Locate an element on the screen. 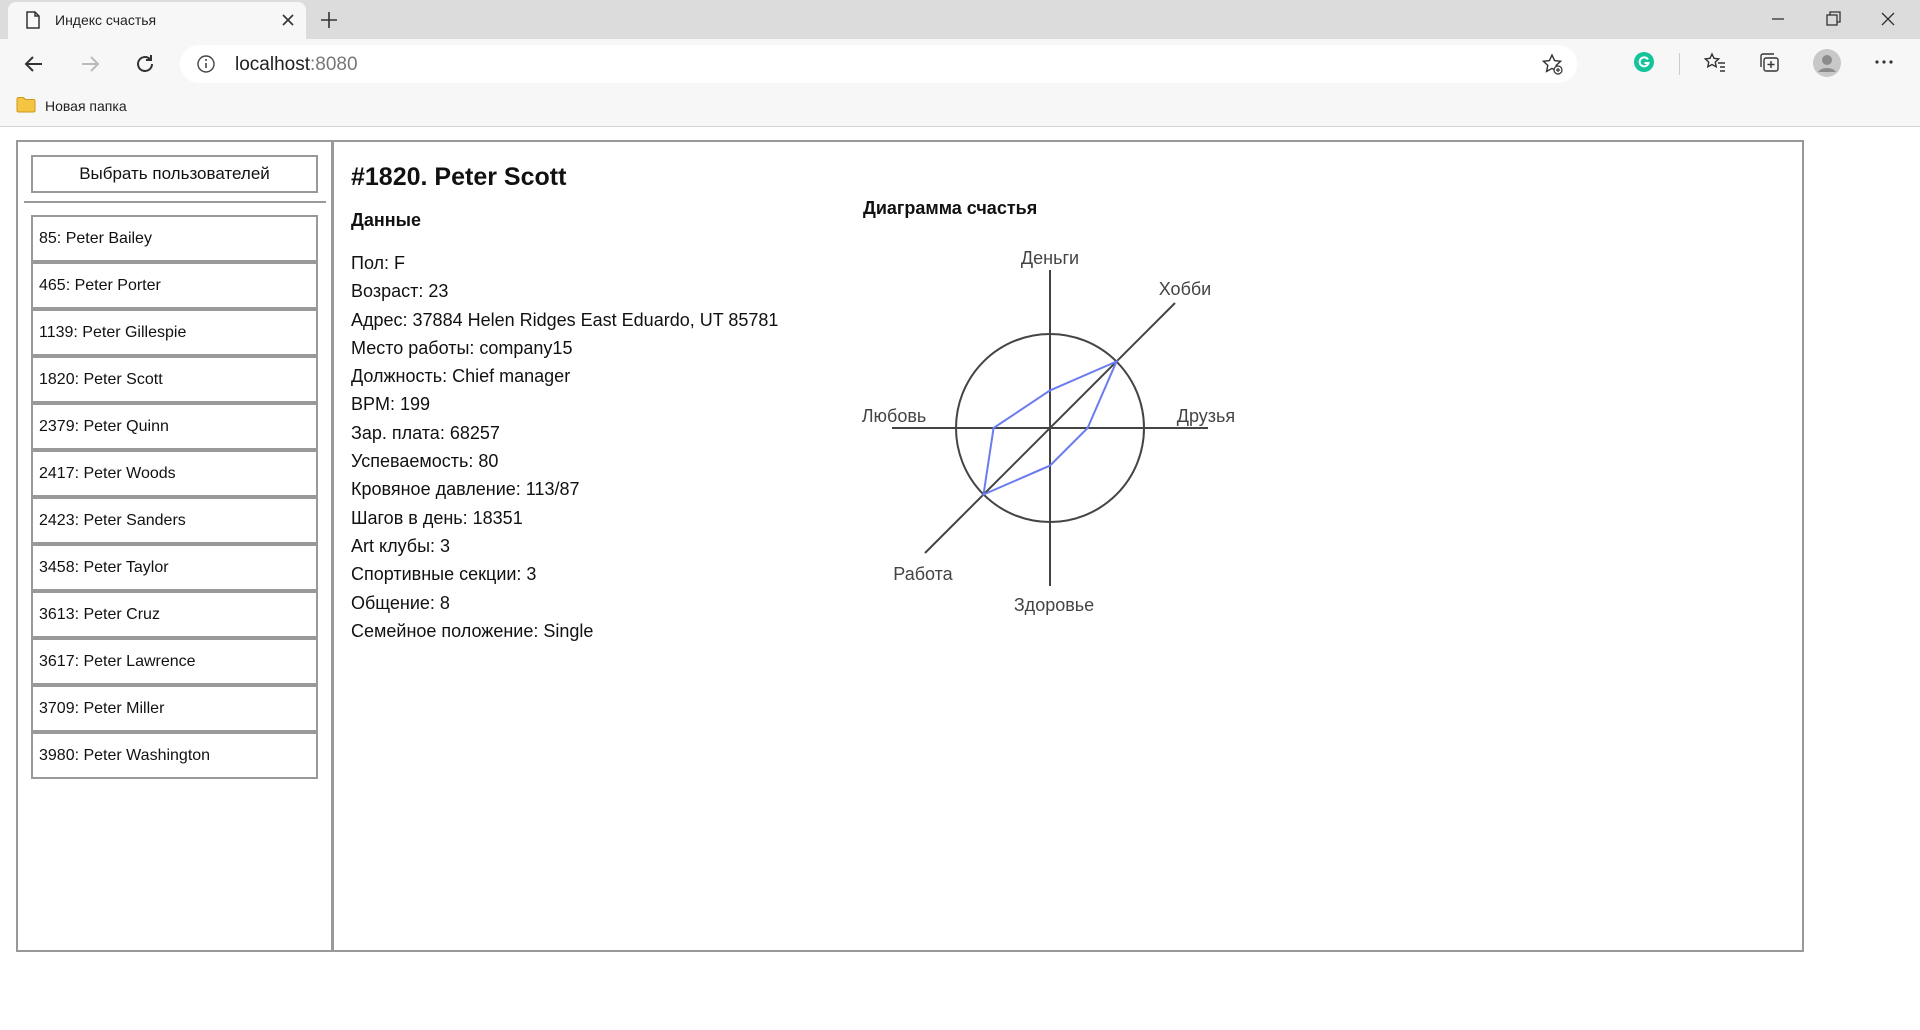 The height and width of the screenshot is (1030, 1920). user-list-item: 2379: Peter Quinn is located at coordinates (174, 426).